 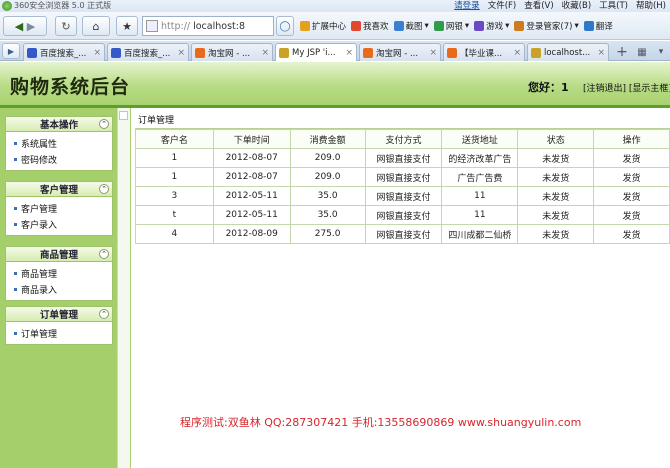 I want to click on sidebar-panel-header: 商品管理 ⌃, so click(x=59, y=254).